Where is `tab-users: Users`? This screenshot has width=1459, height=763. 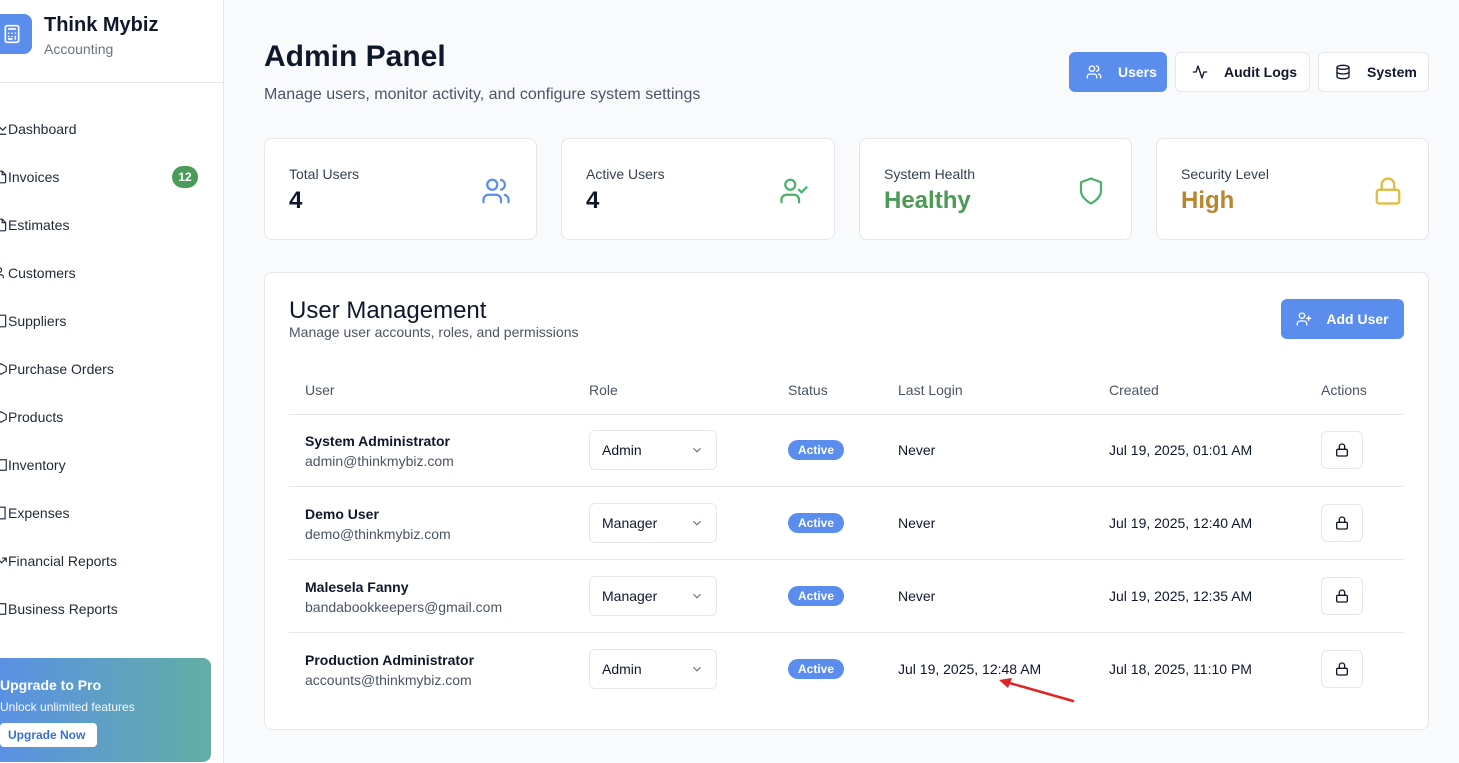
tab-users: Users is located at coordinates (1118, 72).